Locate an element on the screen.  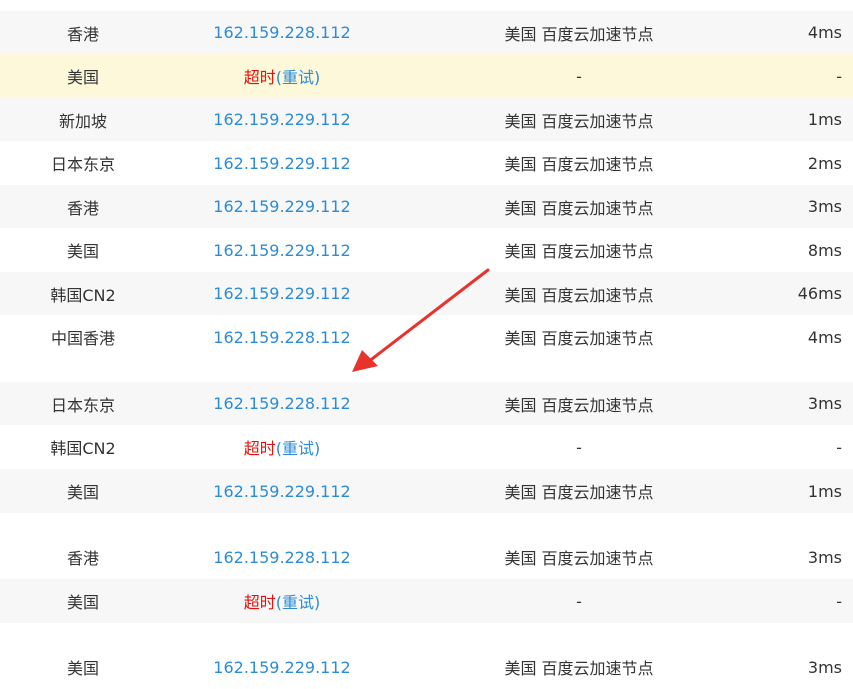
table-row: 日本东京 162.159.229.112 美国 百度云加速节点 2ms is located at coordinates (426, 163).